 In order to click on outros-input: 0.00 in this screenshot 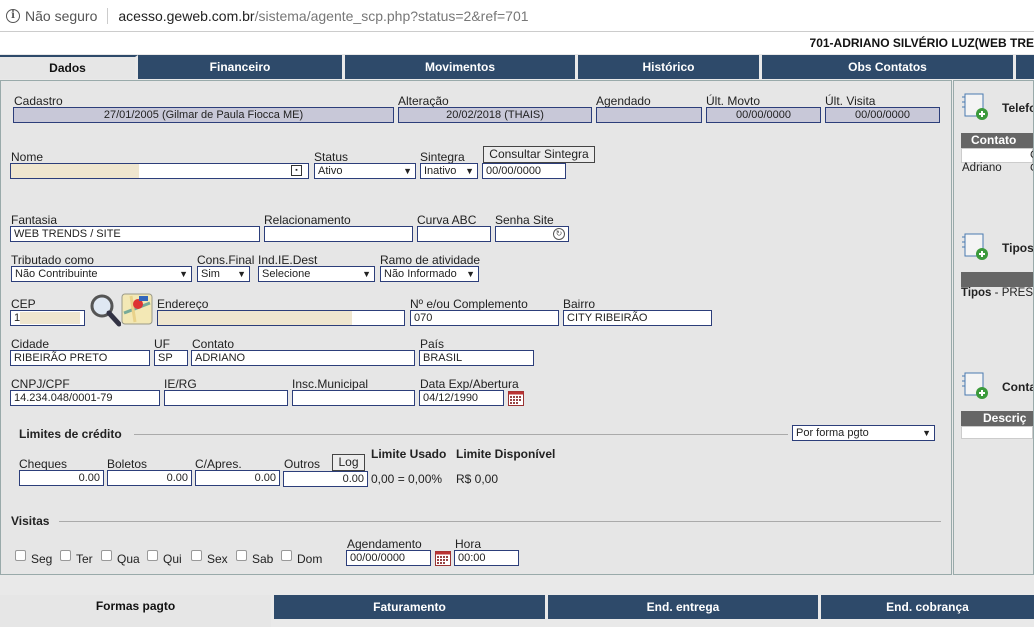, I will do `click(325, 479)`.